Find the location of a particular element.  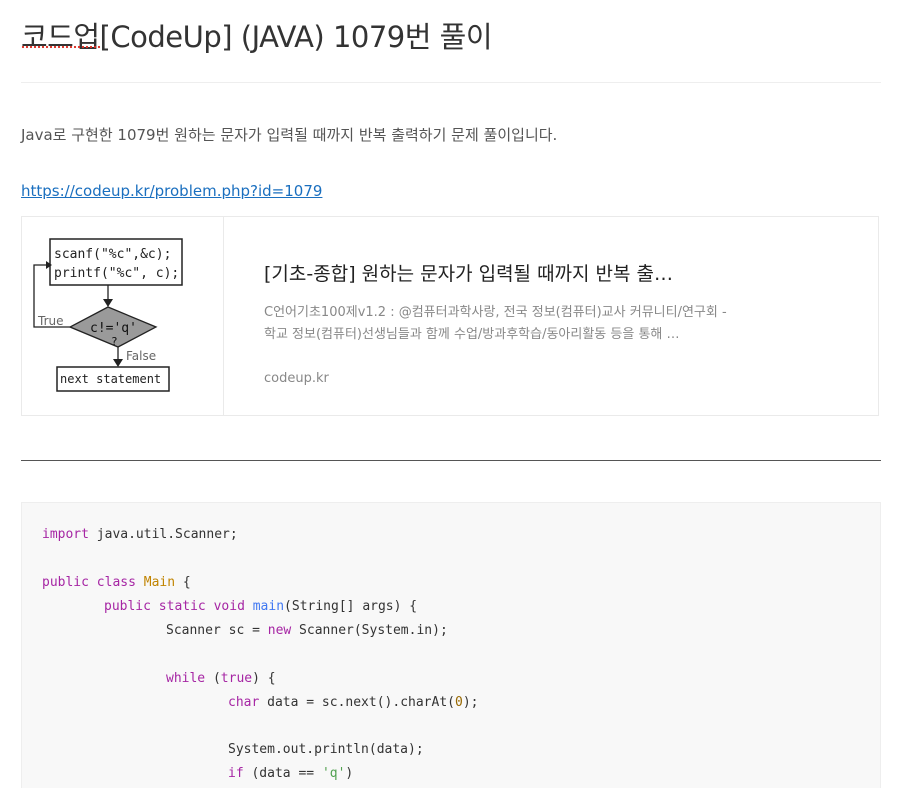

flowchart-true-label: True is located at coordinates (50, 321).